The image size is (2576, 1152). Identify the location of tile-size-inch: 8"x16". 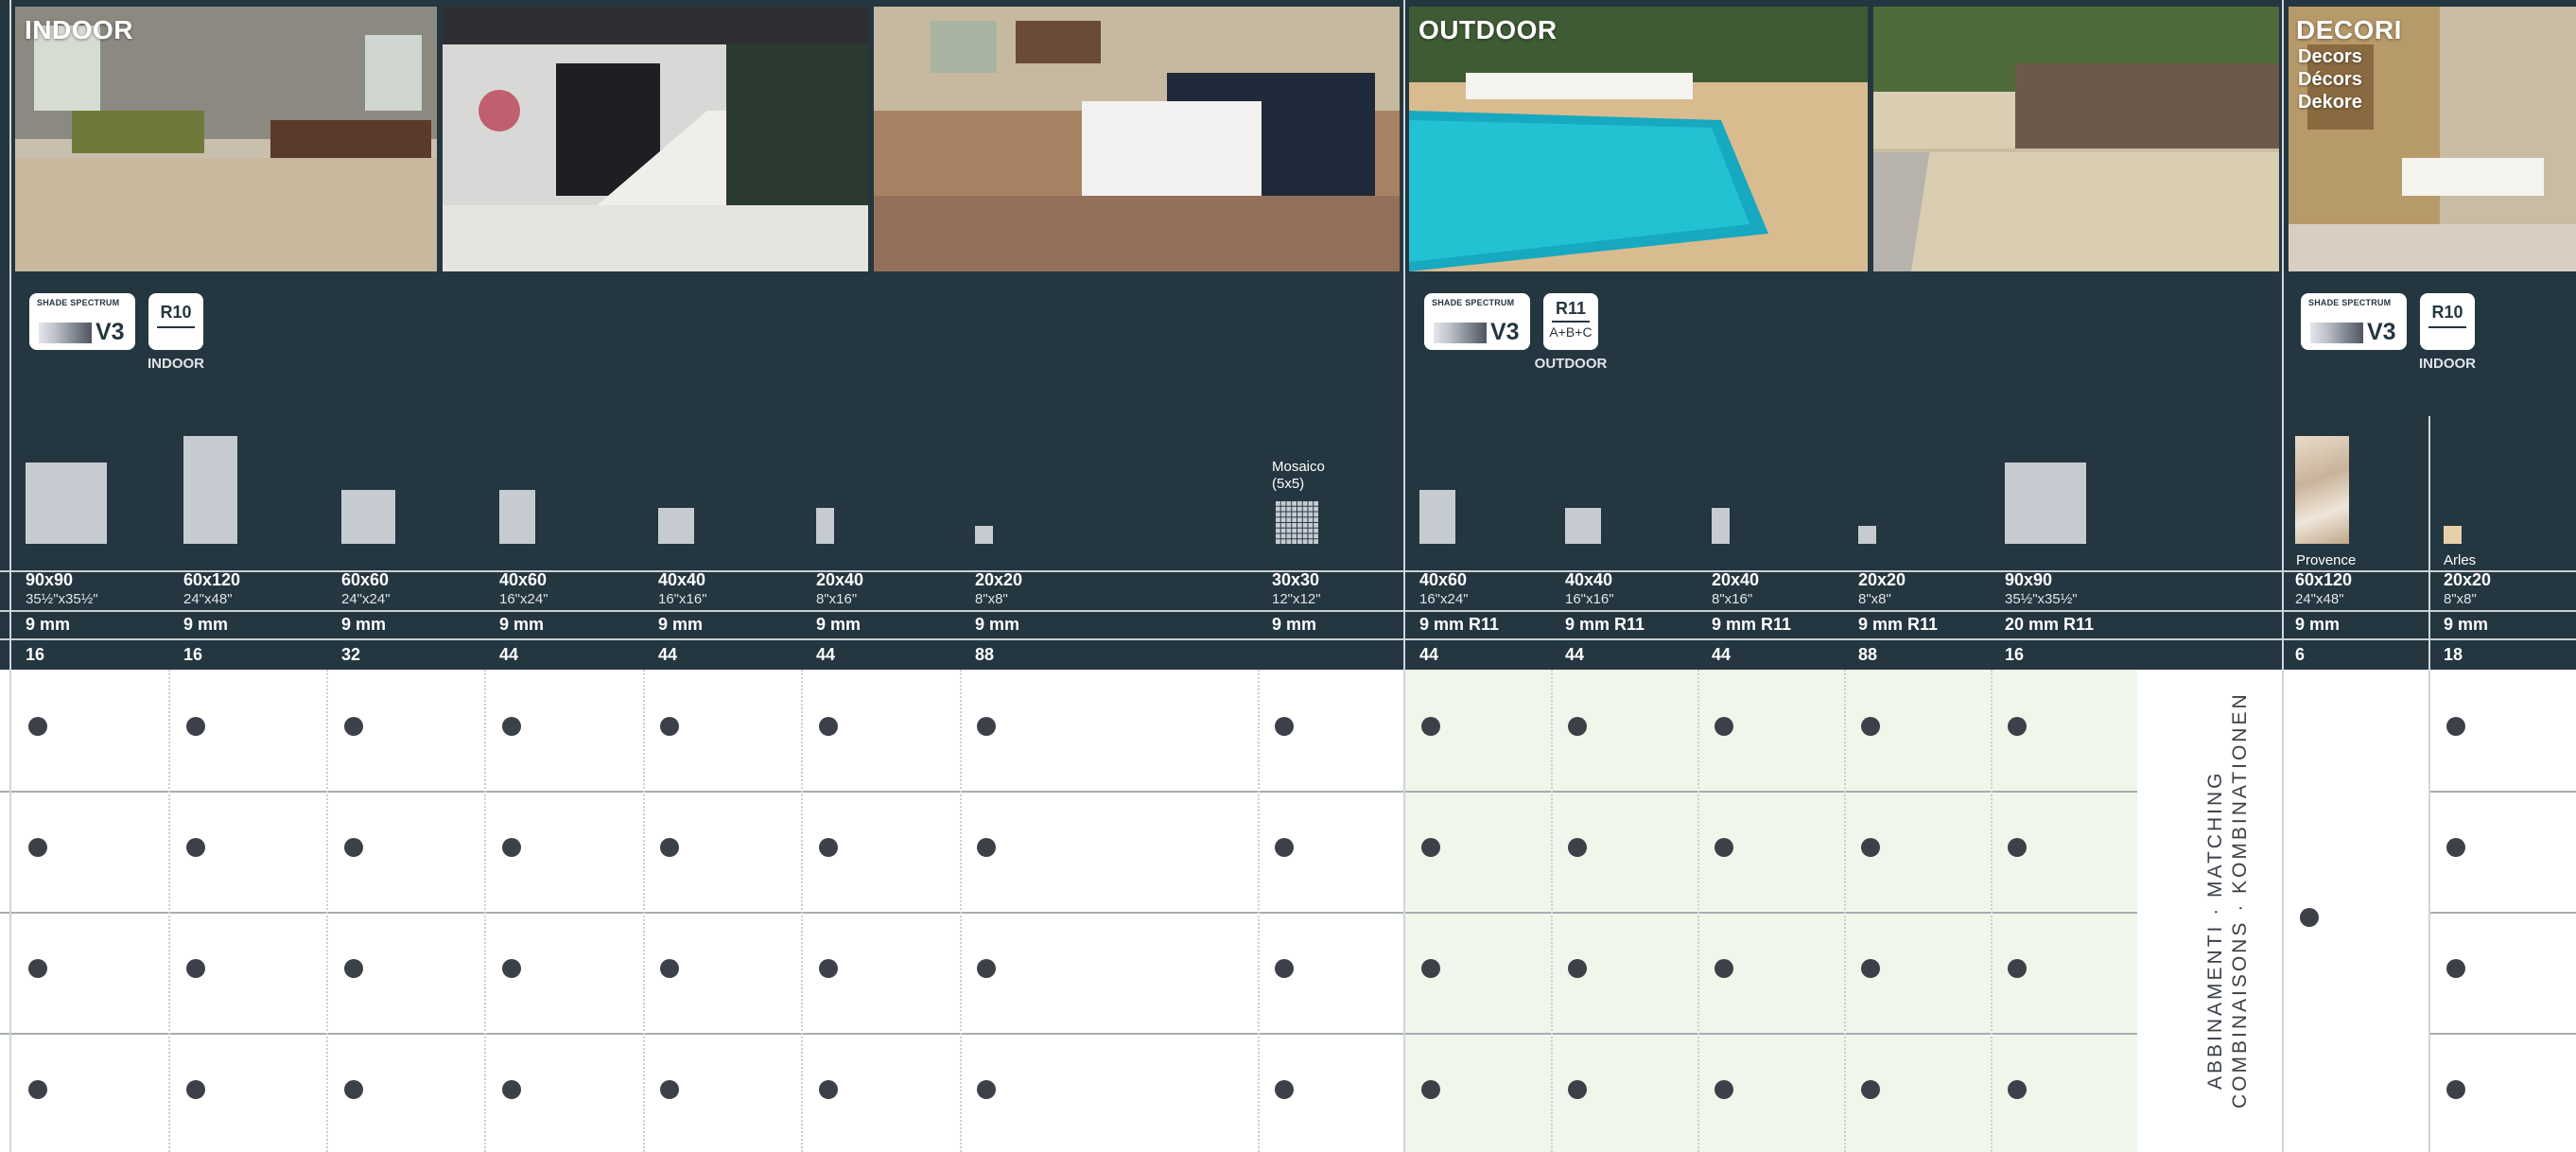
(1732, 599).